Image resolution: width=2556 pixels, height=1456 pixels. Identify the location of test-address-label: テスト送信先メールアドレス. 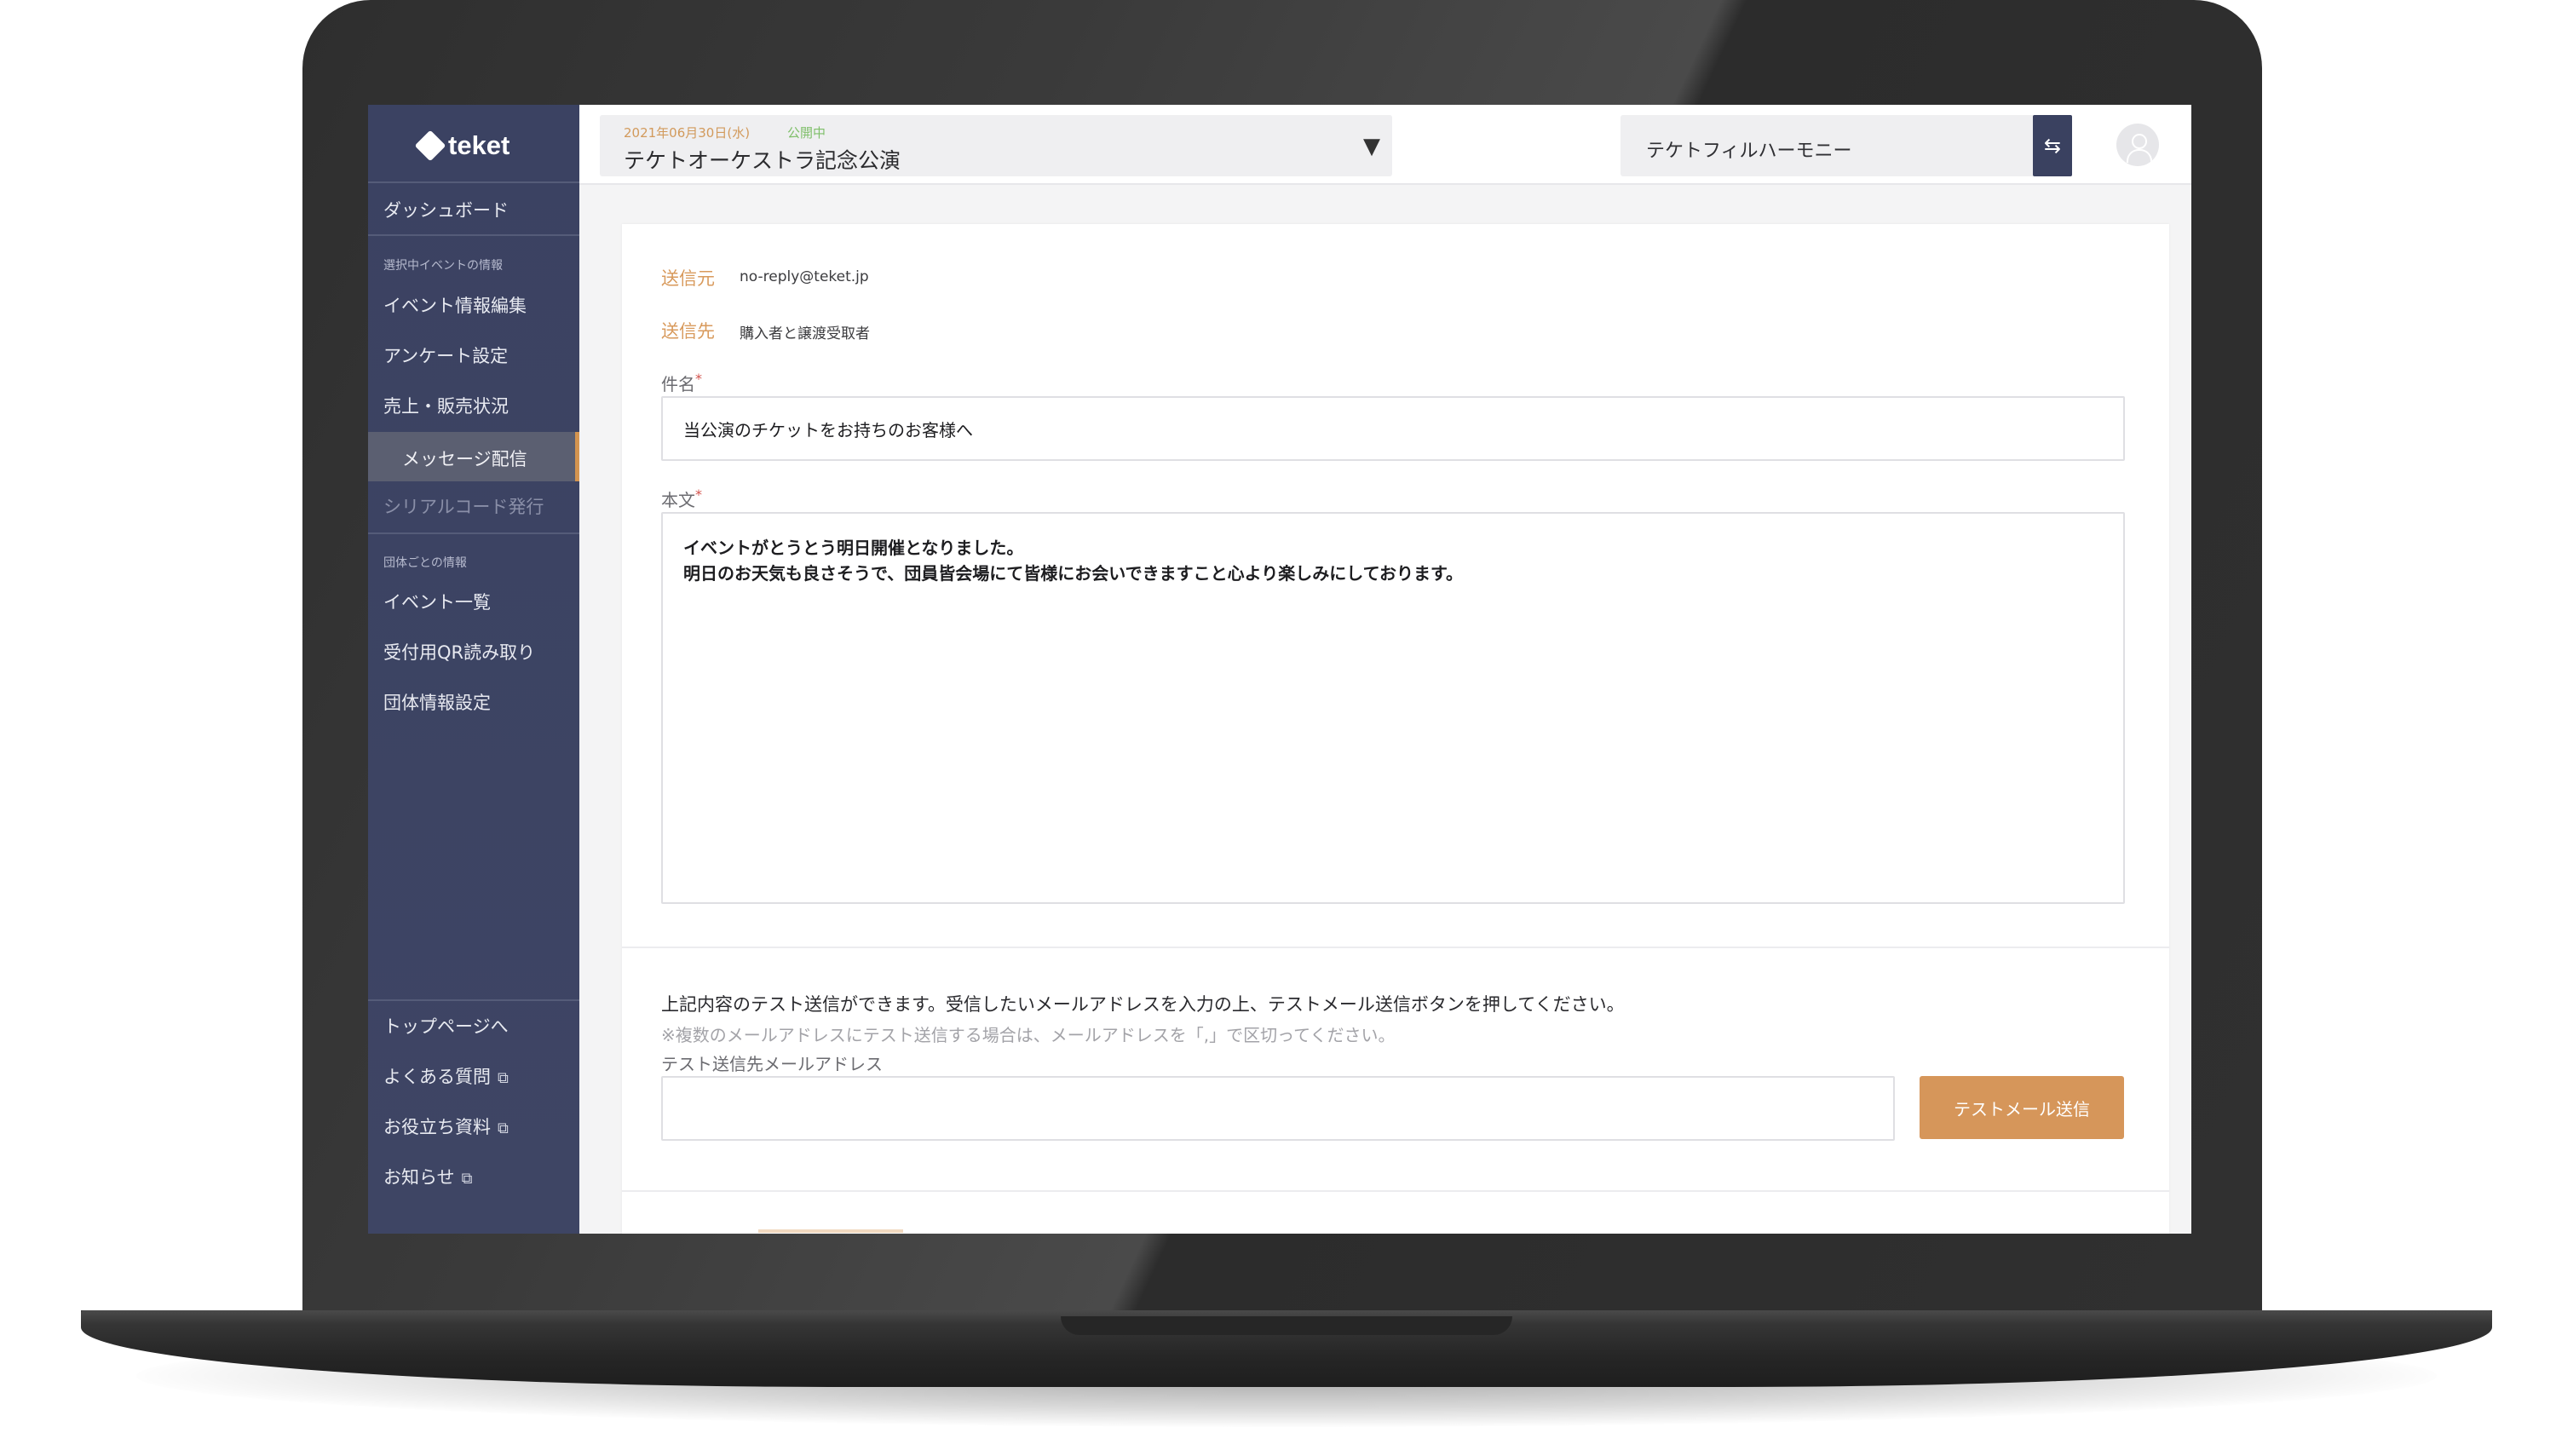
(772, 1064).